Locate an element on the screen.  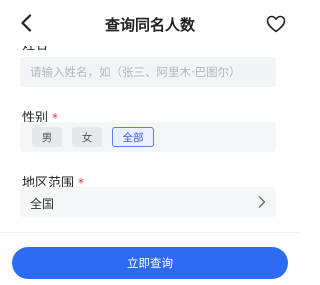
gender-option-male: 男 is located at coordinates (47, 137).